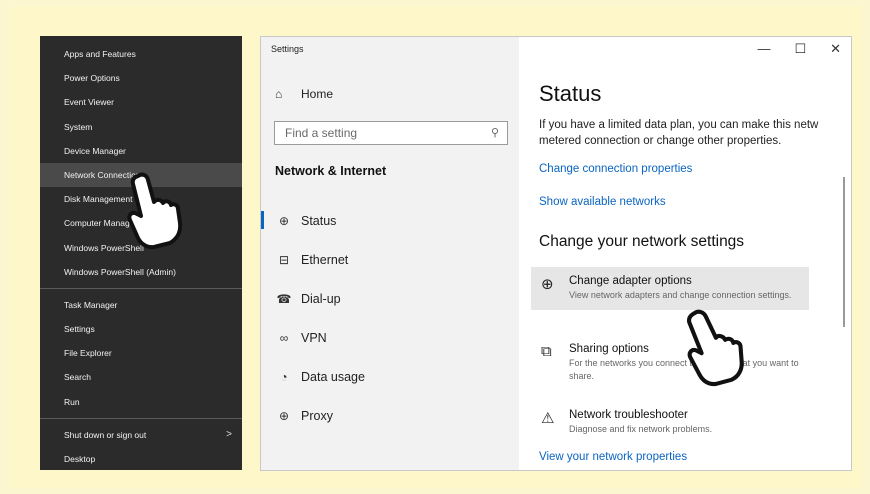  What do you see at coordinates (390, 259) in the screenshot?
I see `nav-item-ethernet: ⊟ Ethernet` at bounding box center [390, 259].